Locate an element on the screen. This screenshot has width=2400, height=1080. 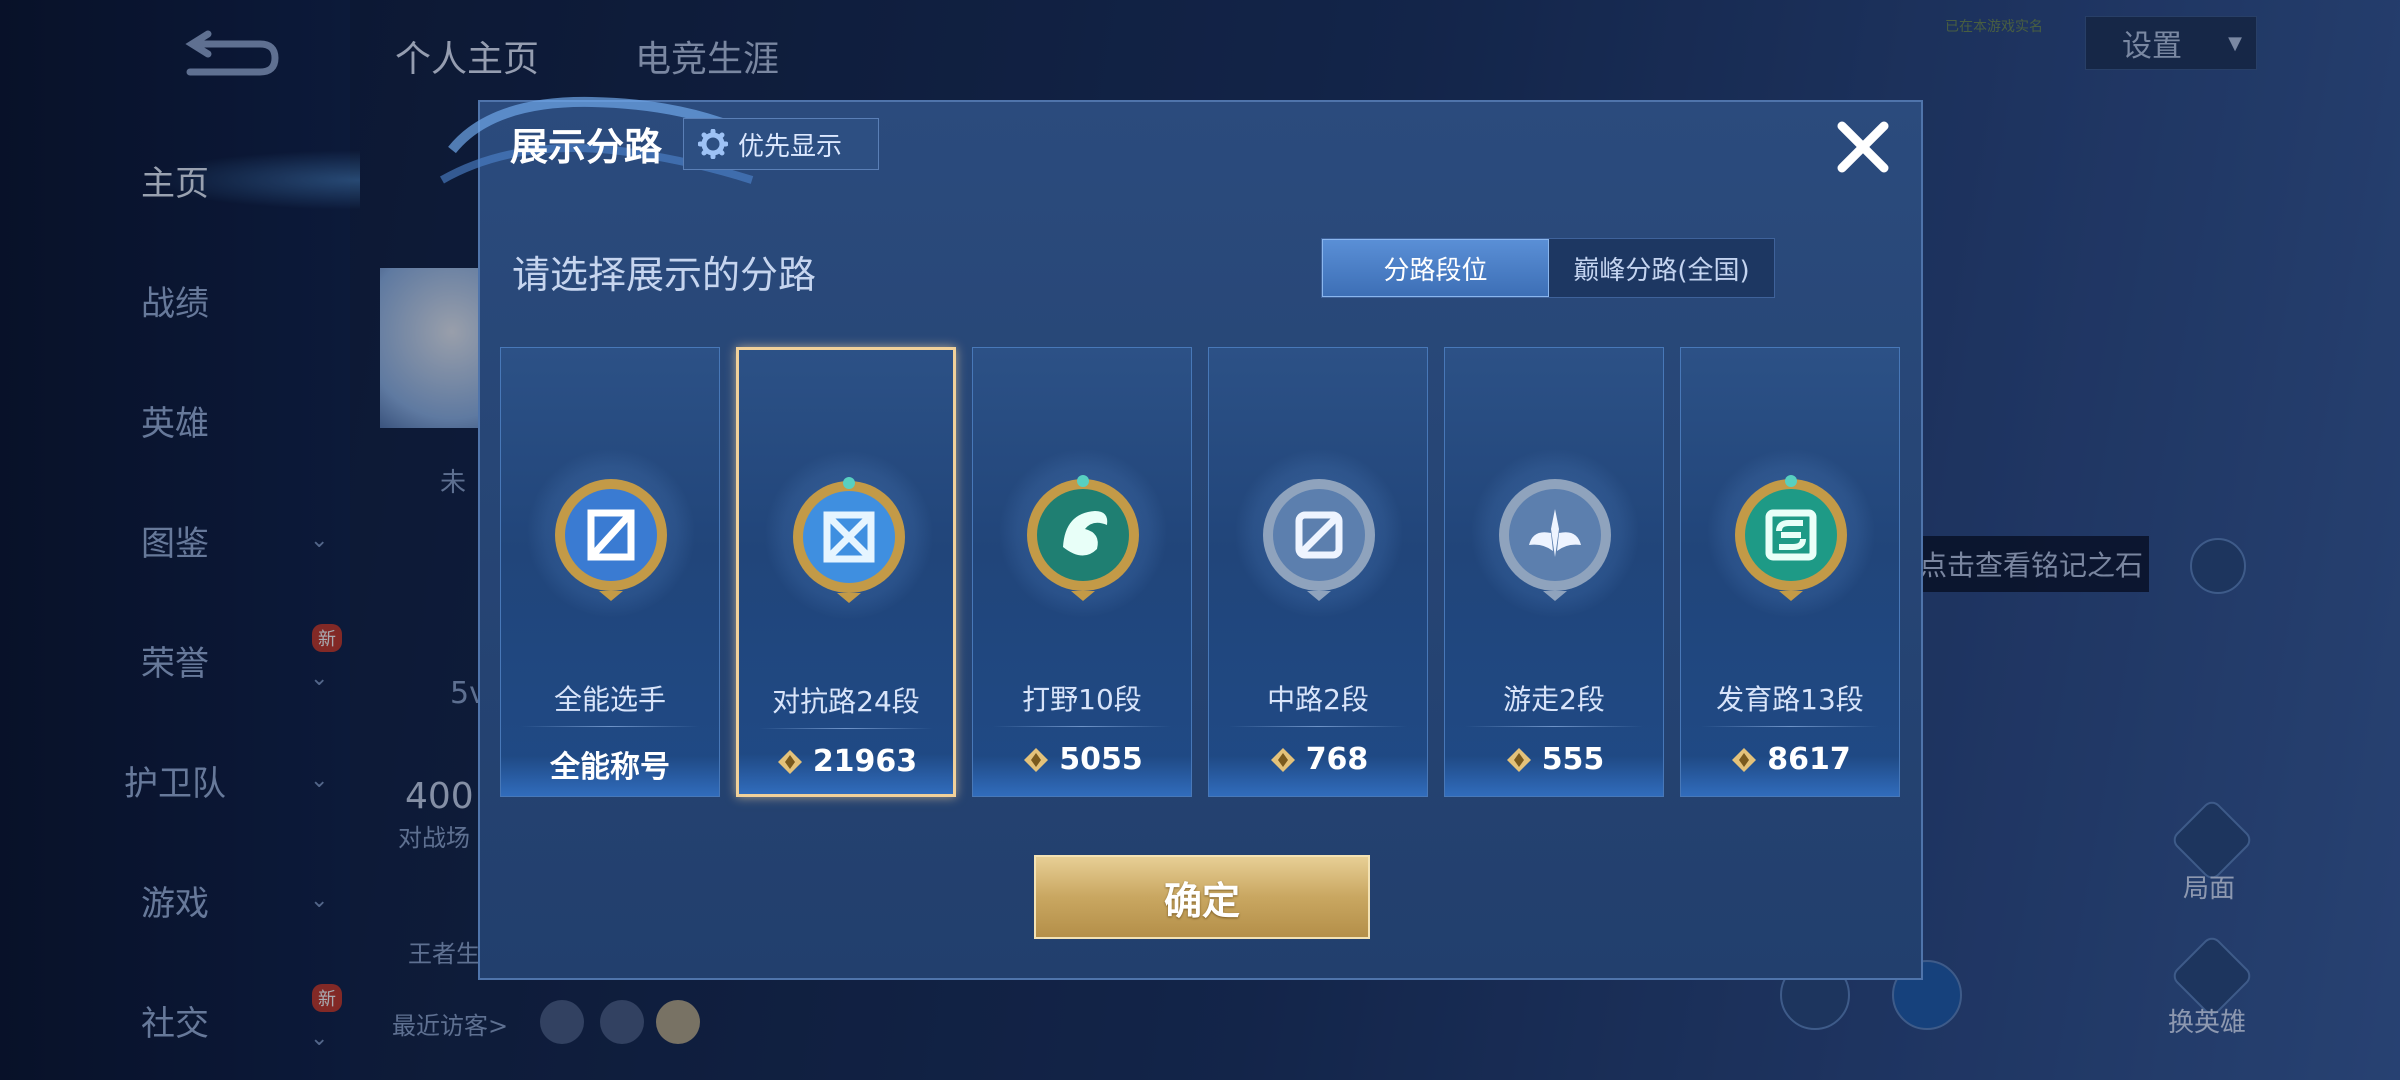
lane-score-value: 555 is located at coordinates (1573, 759).